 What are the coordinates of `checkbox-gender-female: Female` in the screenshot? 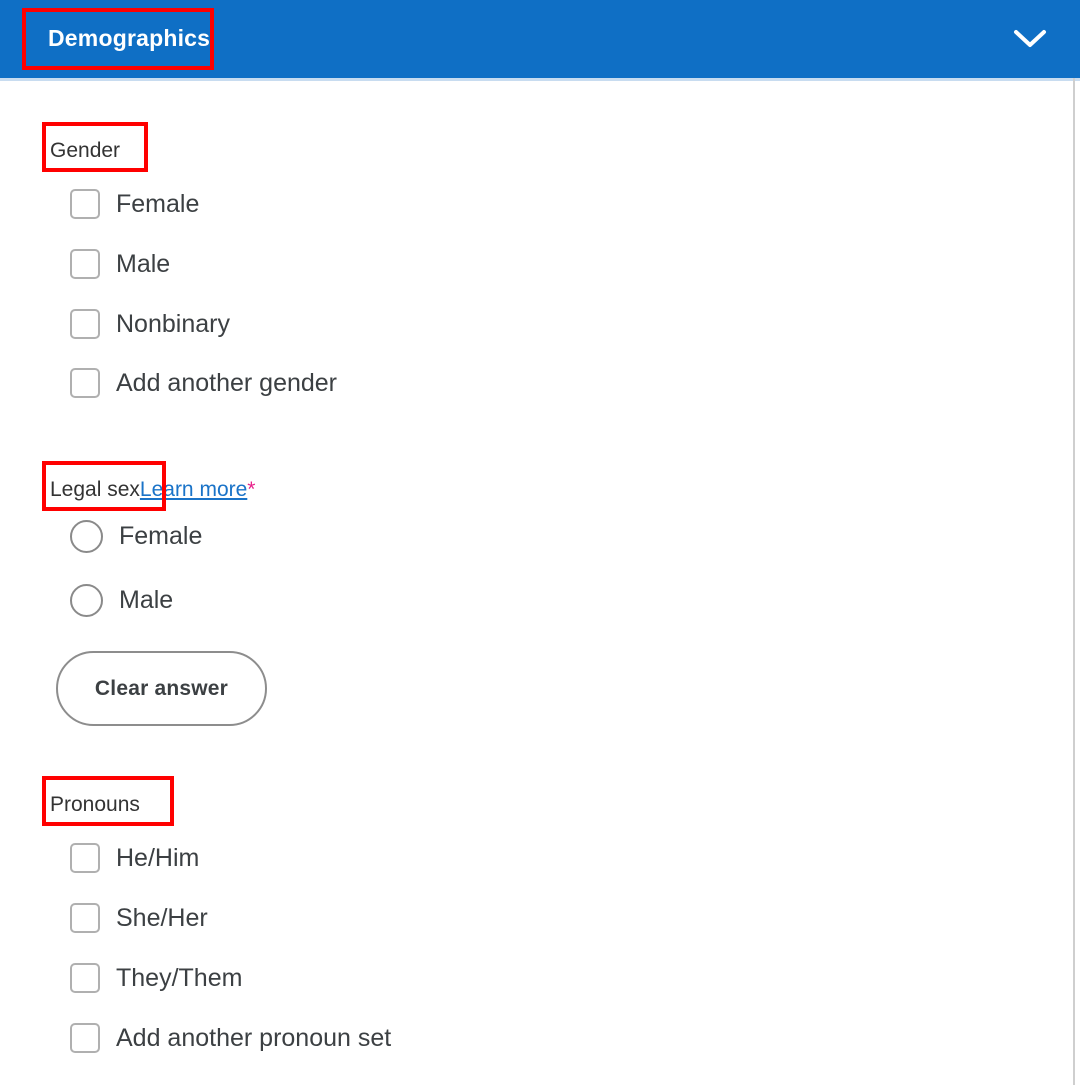 It's located at (134, 204).